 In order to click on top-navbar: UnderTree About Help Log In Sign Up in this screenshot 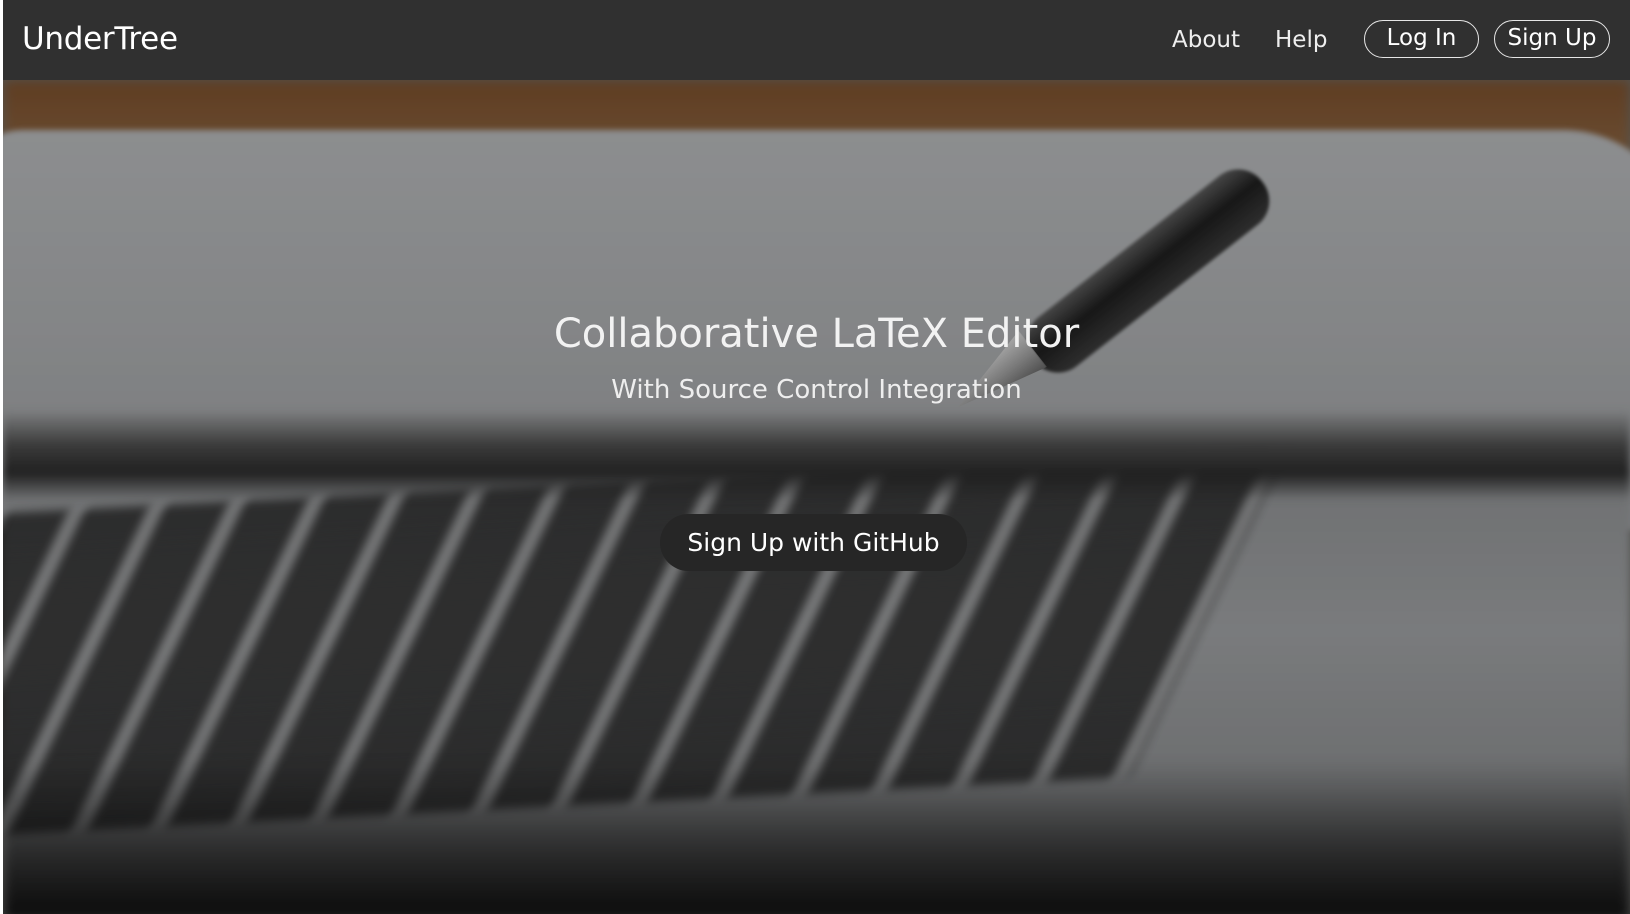, I will do `click(816, 40)`.